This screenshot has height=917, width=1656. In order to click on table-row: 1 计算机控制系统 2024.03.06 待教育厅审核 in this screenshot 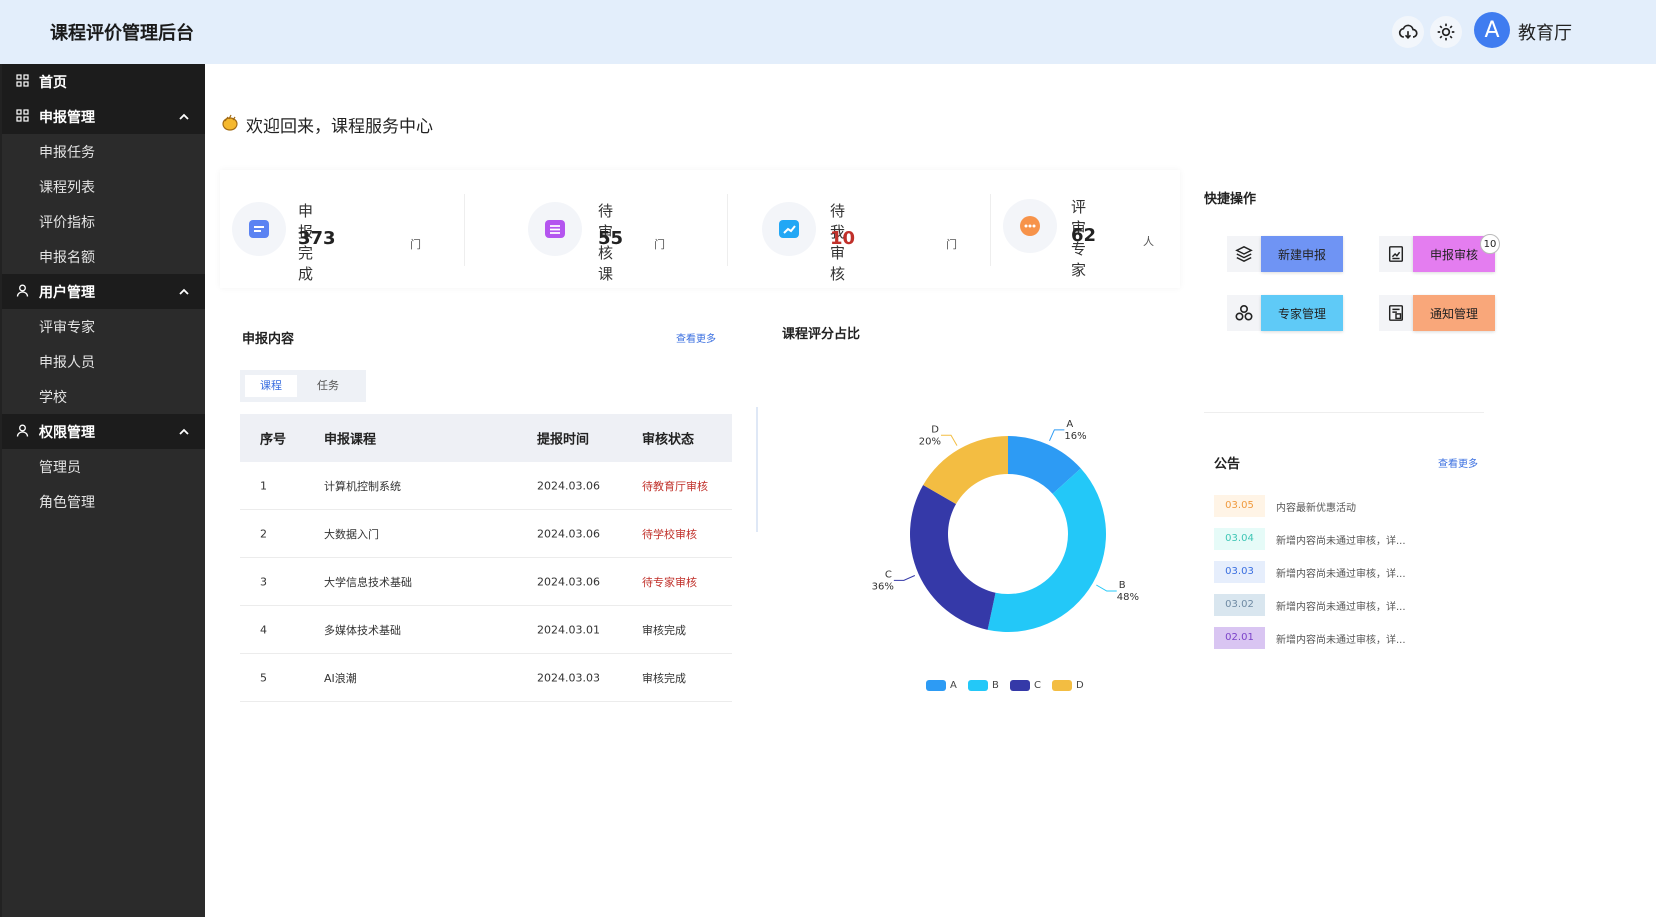, I will do `click(486, 486)`.